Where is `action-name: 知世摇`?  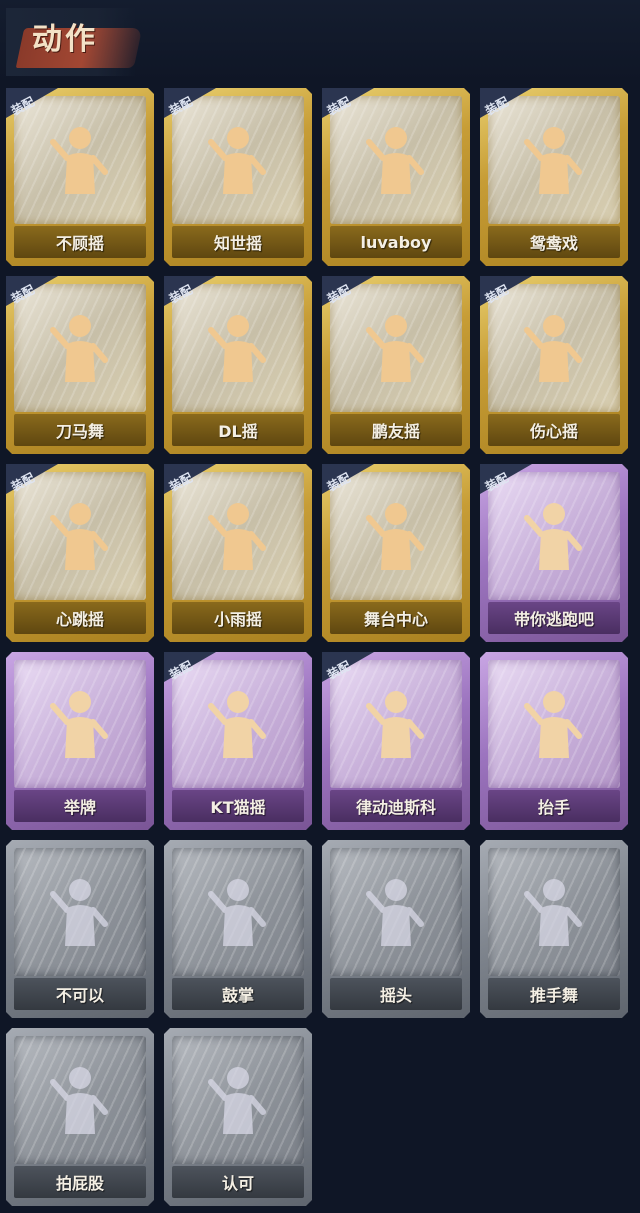
action-name: 知世摇 is located at coordinates (237, 243).